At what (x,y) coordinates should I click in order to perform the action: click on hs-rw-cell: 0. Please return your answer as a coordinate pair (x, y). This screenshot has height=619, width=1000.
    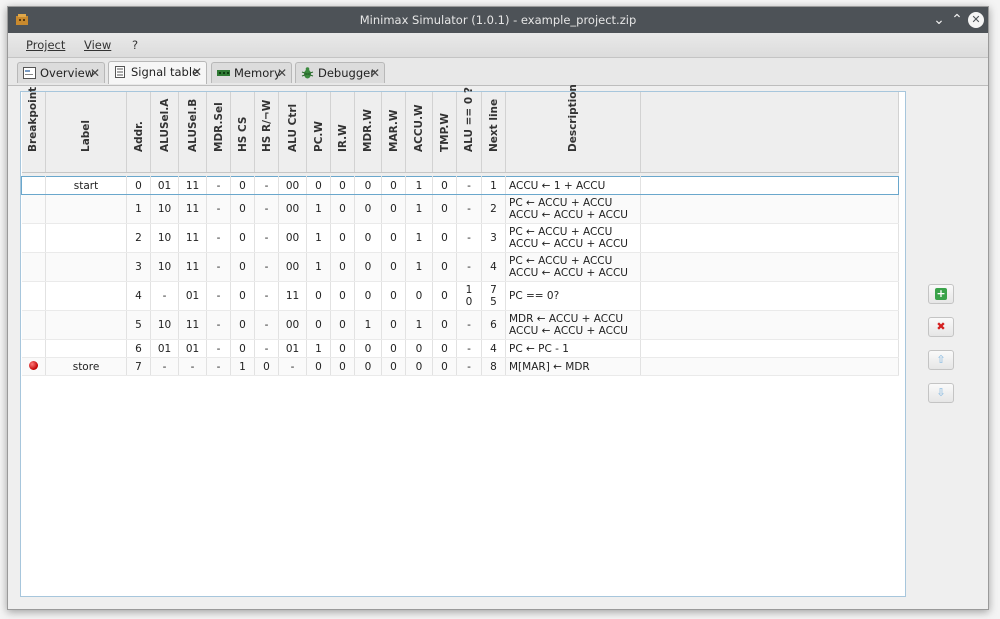
    Looking at the image, I should click on (266, 366).